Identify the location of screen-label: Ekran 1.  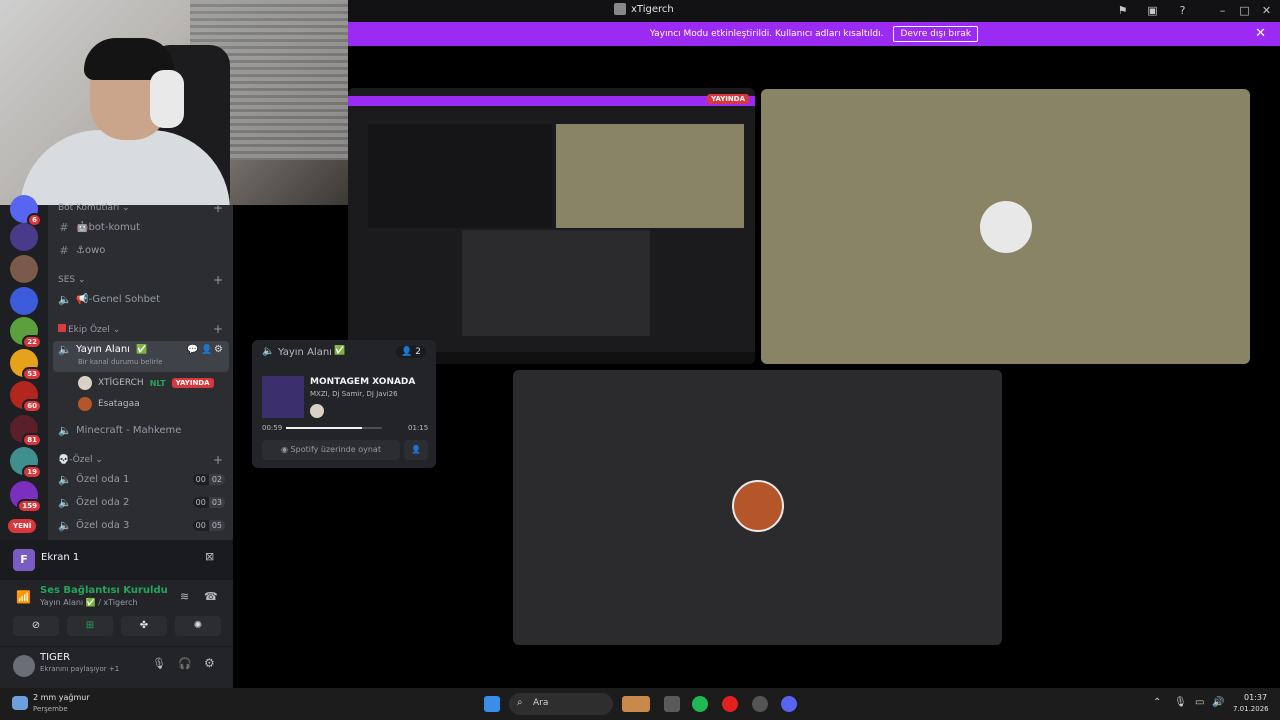
(60, 557).